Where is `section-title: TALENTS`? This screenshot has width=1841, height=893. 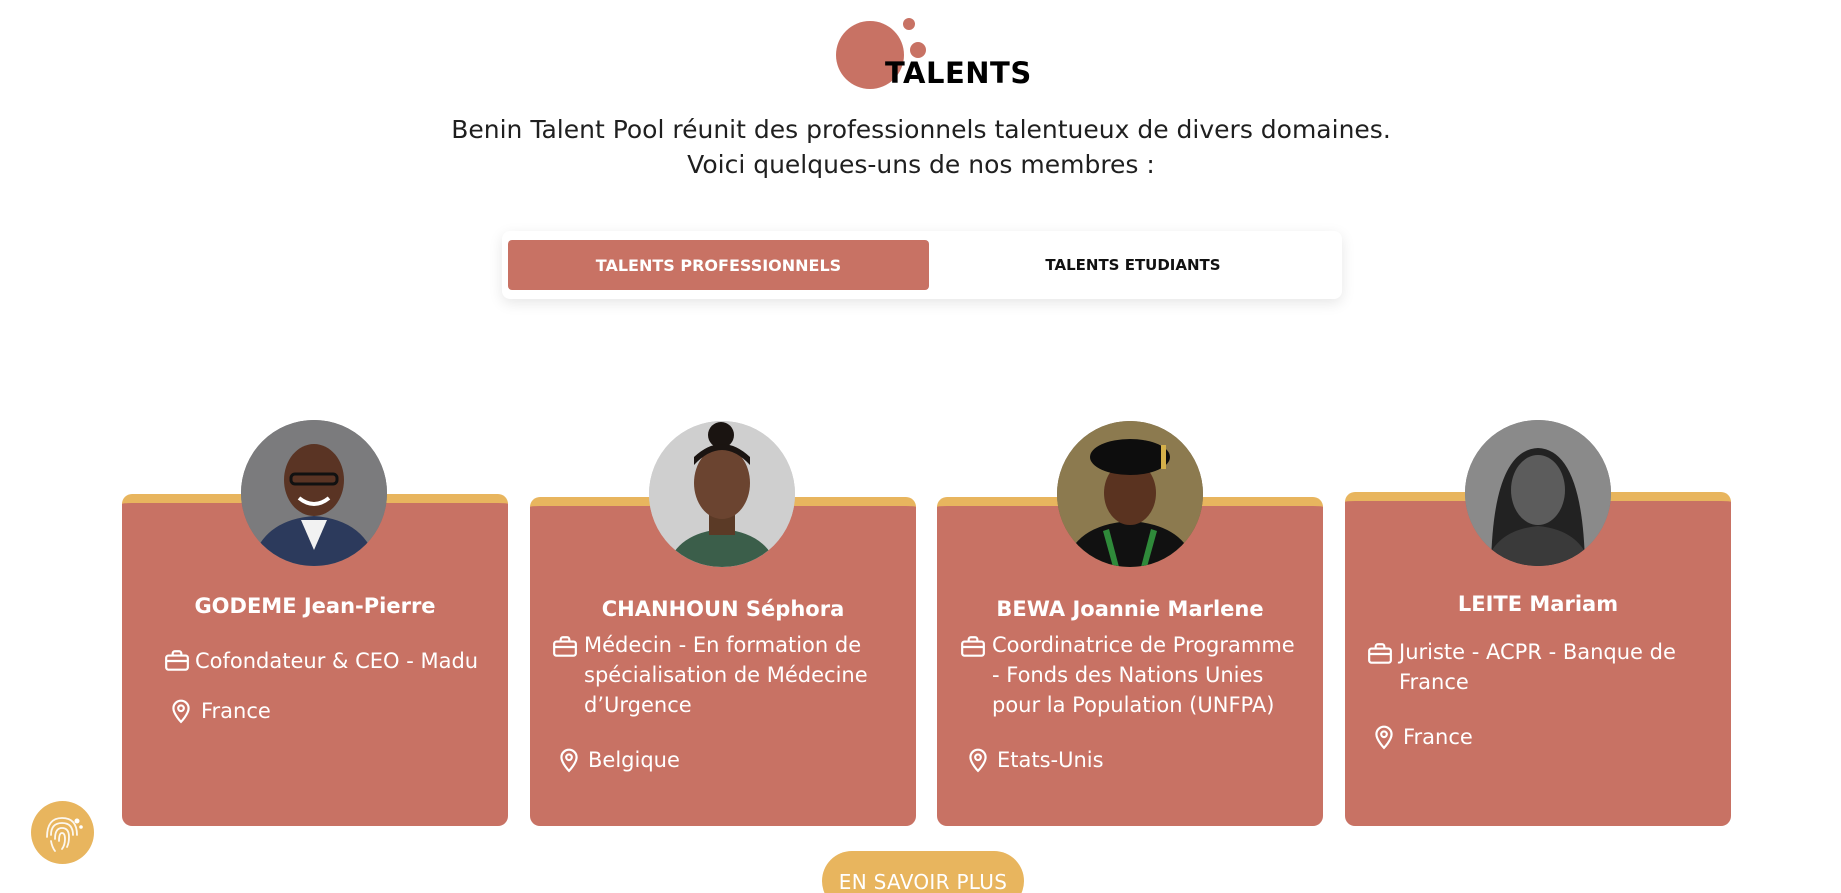 section-title: TALENTS is located at coordinates (958, 73).